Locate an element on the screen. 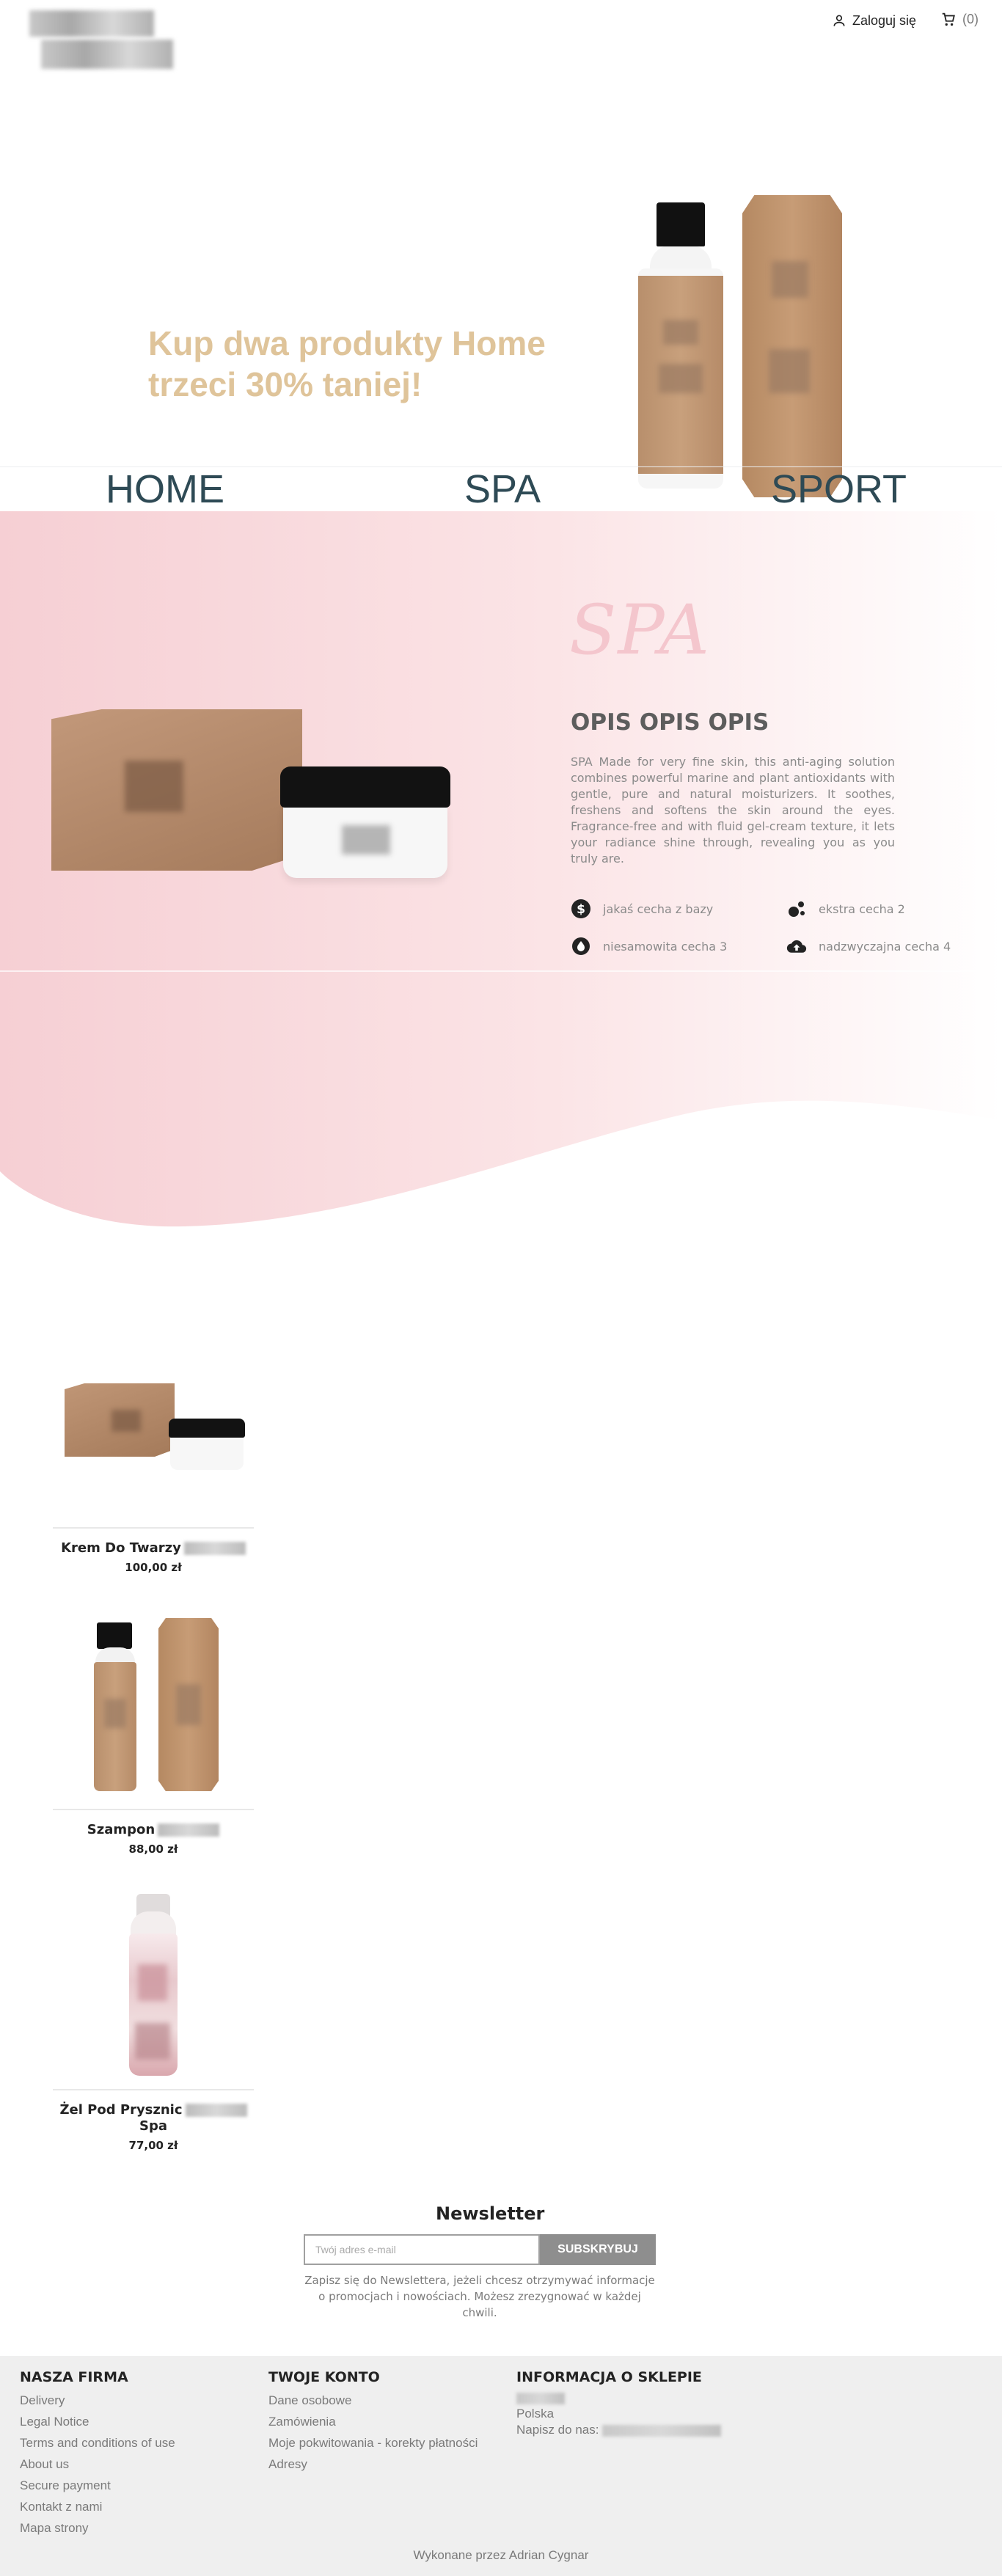 The width and height of the screenshot is (1002, 2576). footer-link-contact: Kontakt z nami is located at coordinates (98, 2506).